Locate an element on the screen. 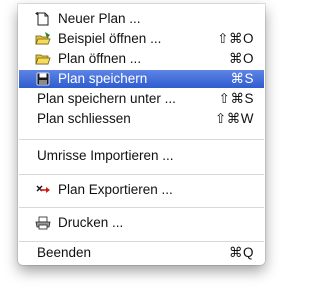 The width and height of the screenshot is (320, 292). printer-icon is located at coordinates (43, 223).